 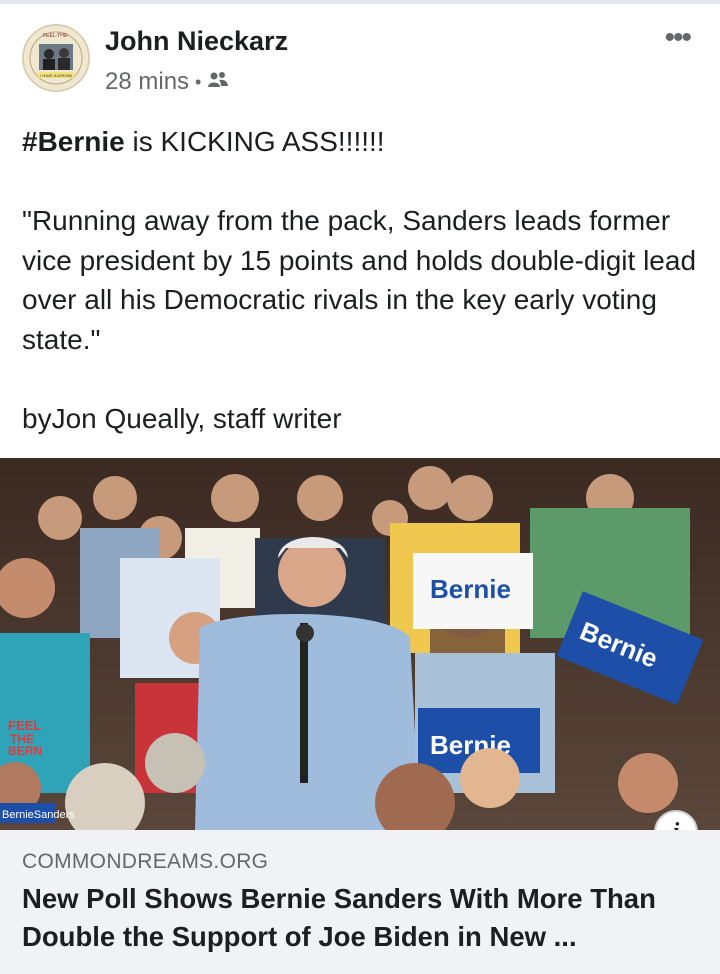 What do you see at coordinates (196, 41) in the screenshot?
I see `author-name: John Nieckarz` at bounding box center [196, 41].